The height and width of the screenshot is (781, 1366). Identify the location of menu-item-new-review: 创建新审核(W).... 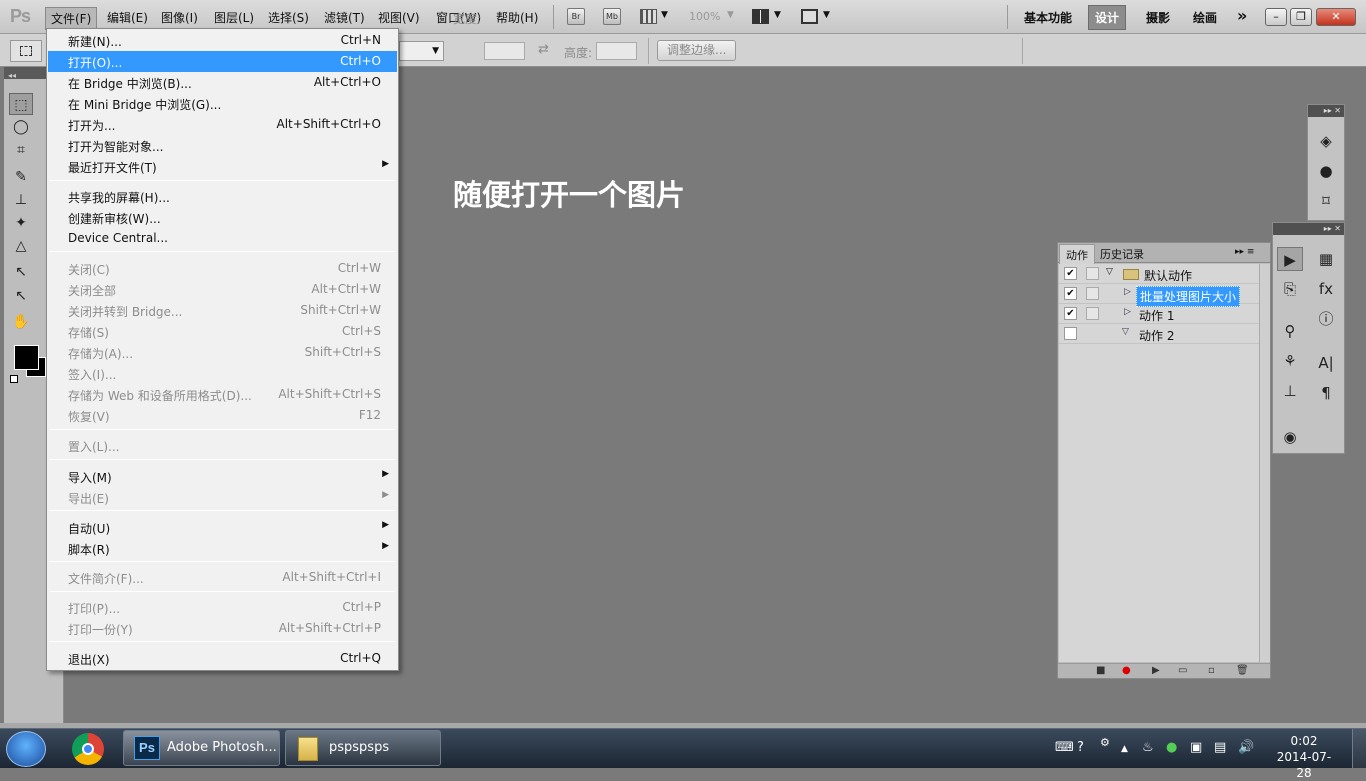
(222, 217).